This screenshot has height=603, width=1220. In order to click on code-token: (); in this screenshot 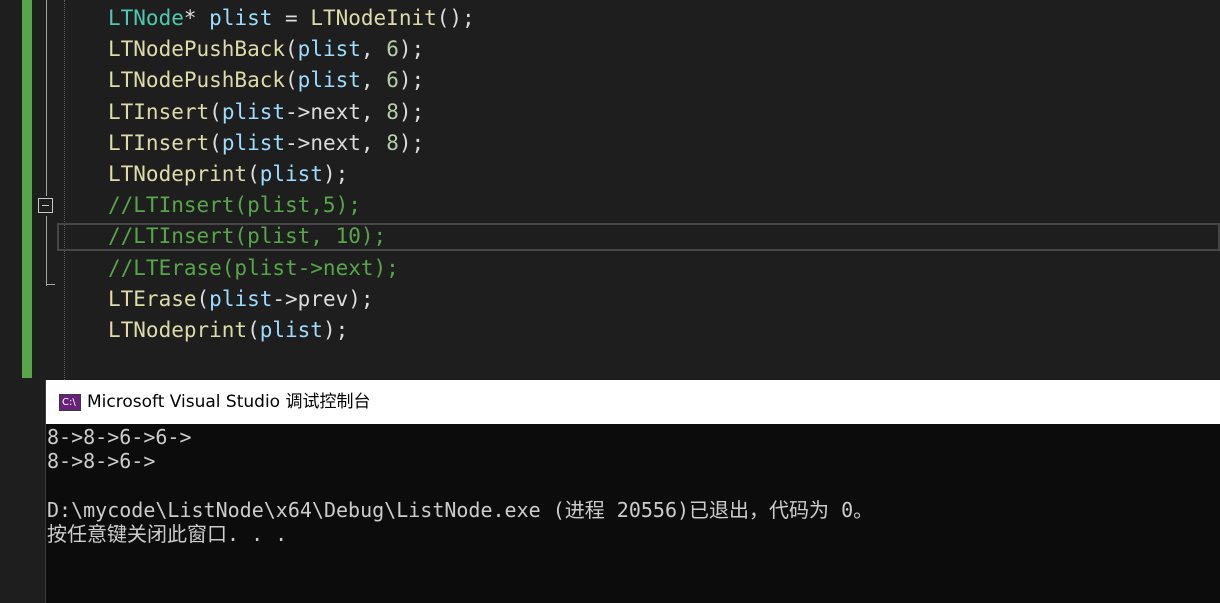, I will do `click(455, 18)`.